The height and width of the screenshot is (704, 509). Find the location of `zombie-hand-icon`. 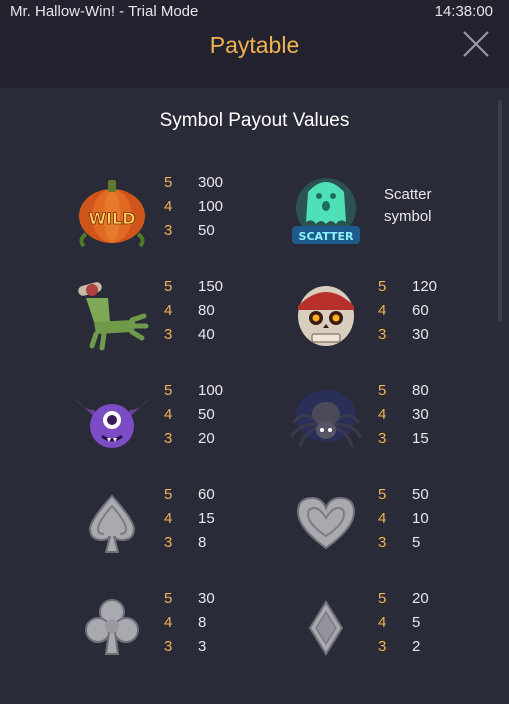

zombie-hand-icon is located at coordinates (112, 316).